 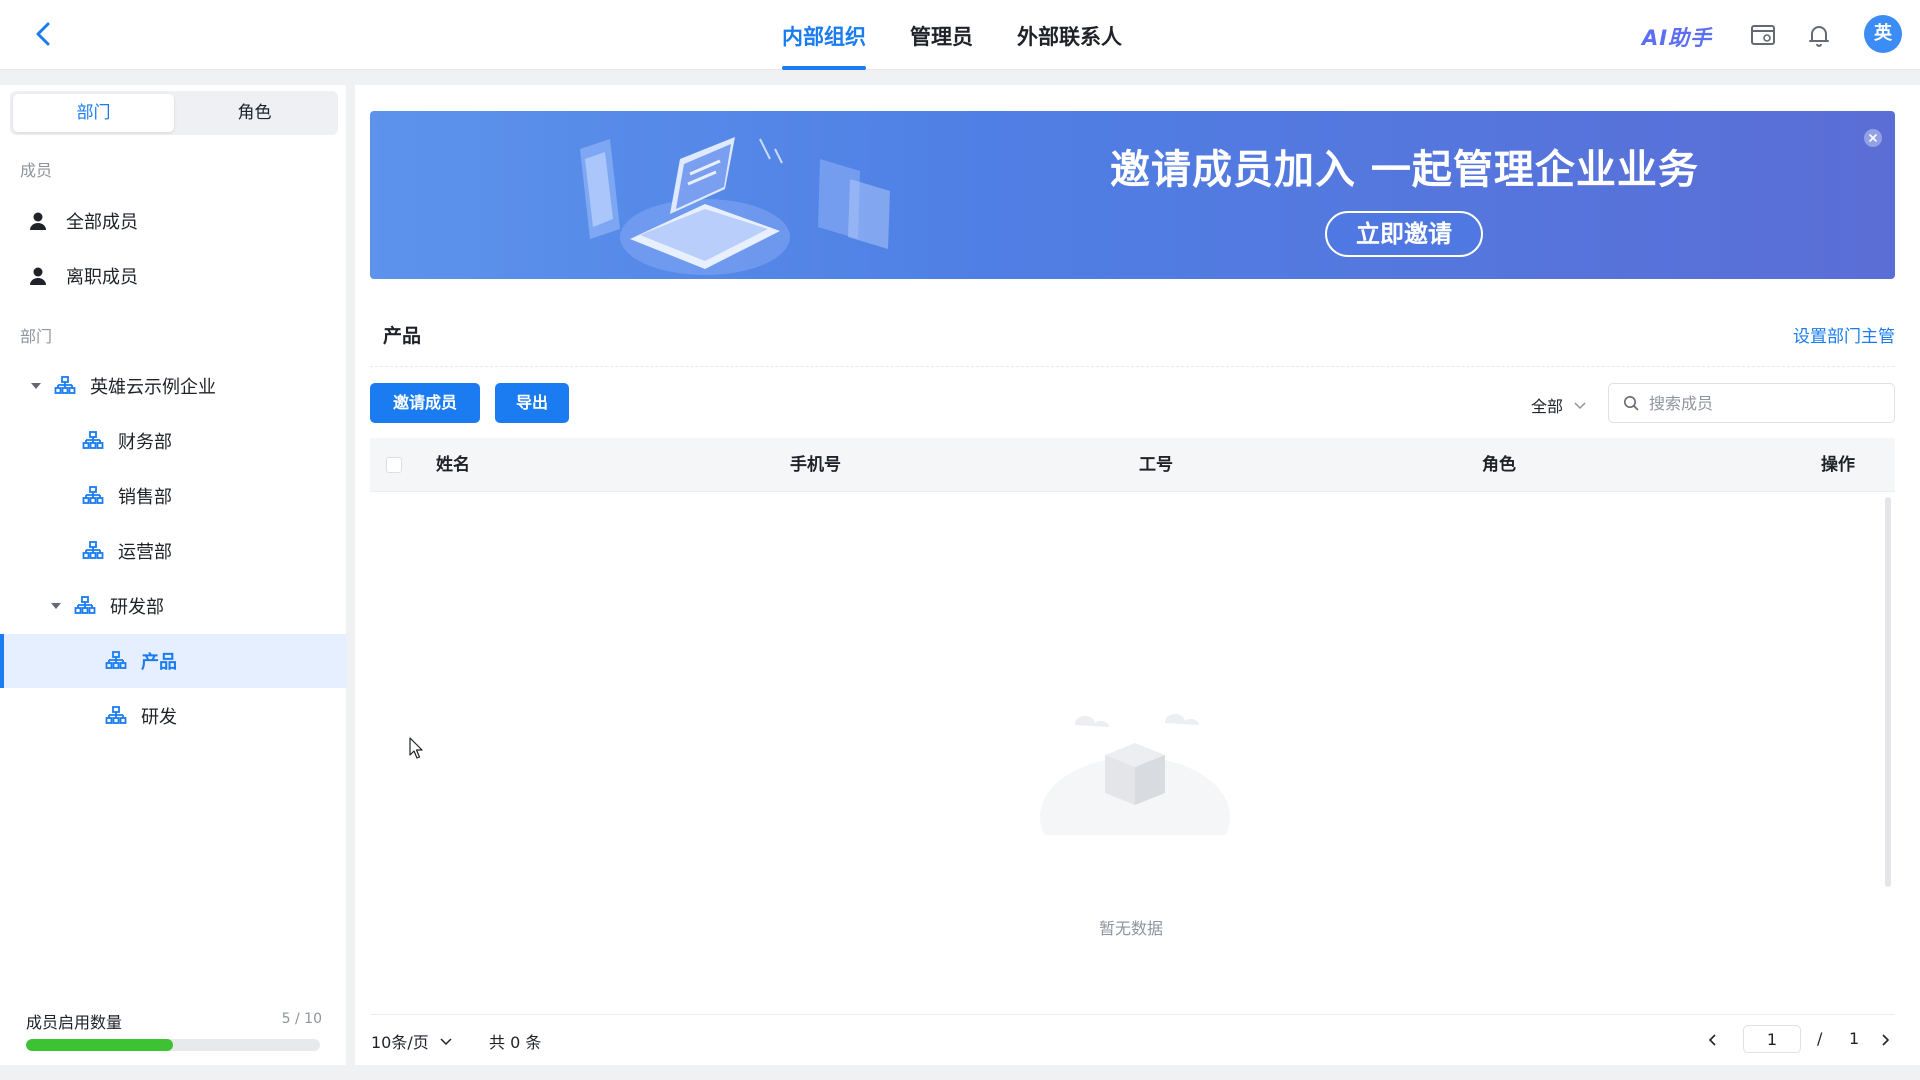 What do you see at coordinates (1844, 334) in the screenshot?
I see `set-department-head-link: 设置部门主管` at bounding box center [1844, 334].